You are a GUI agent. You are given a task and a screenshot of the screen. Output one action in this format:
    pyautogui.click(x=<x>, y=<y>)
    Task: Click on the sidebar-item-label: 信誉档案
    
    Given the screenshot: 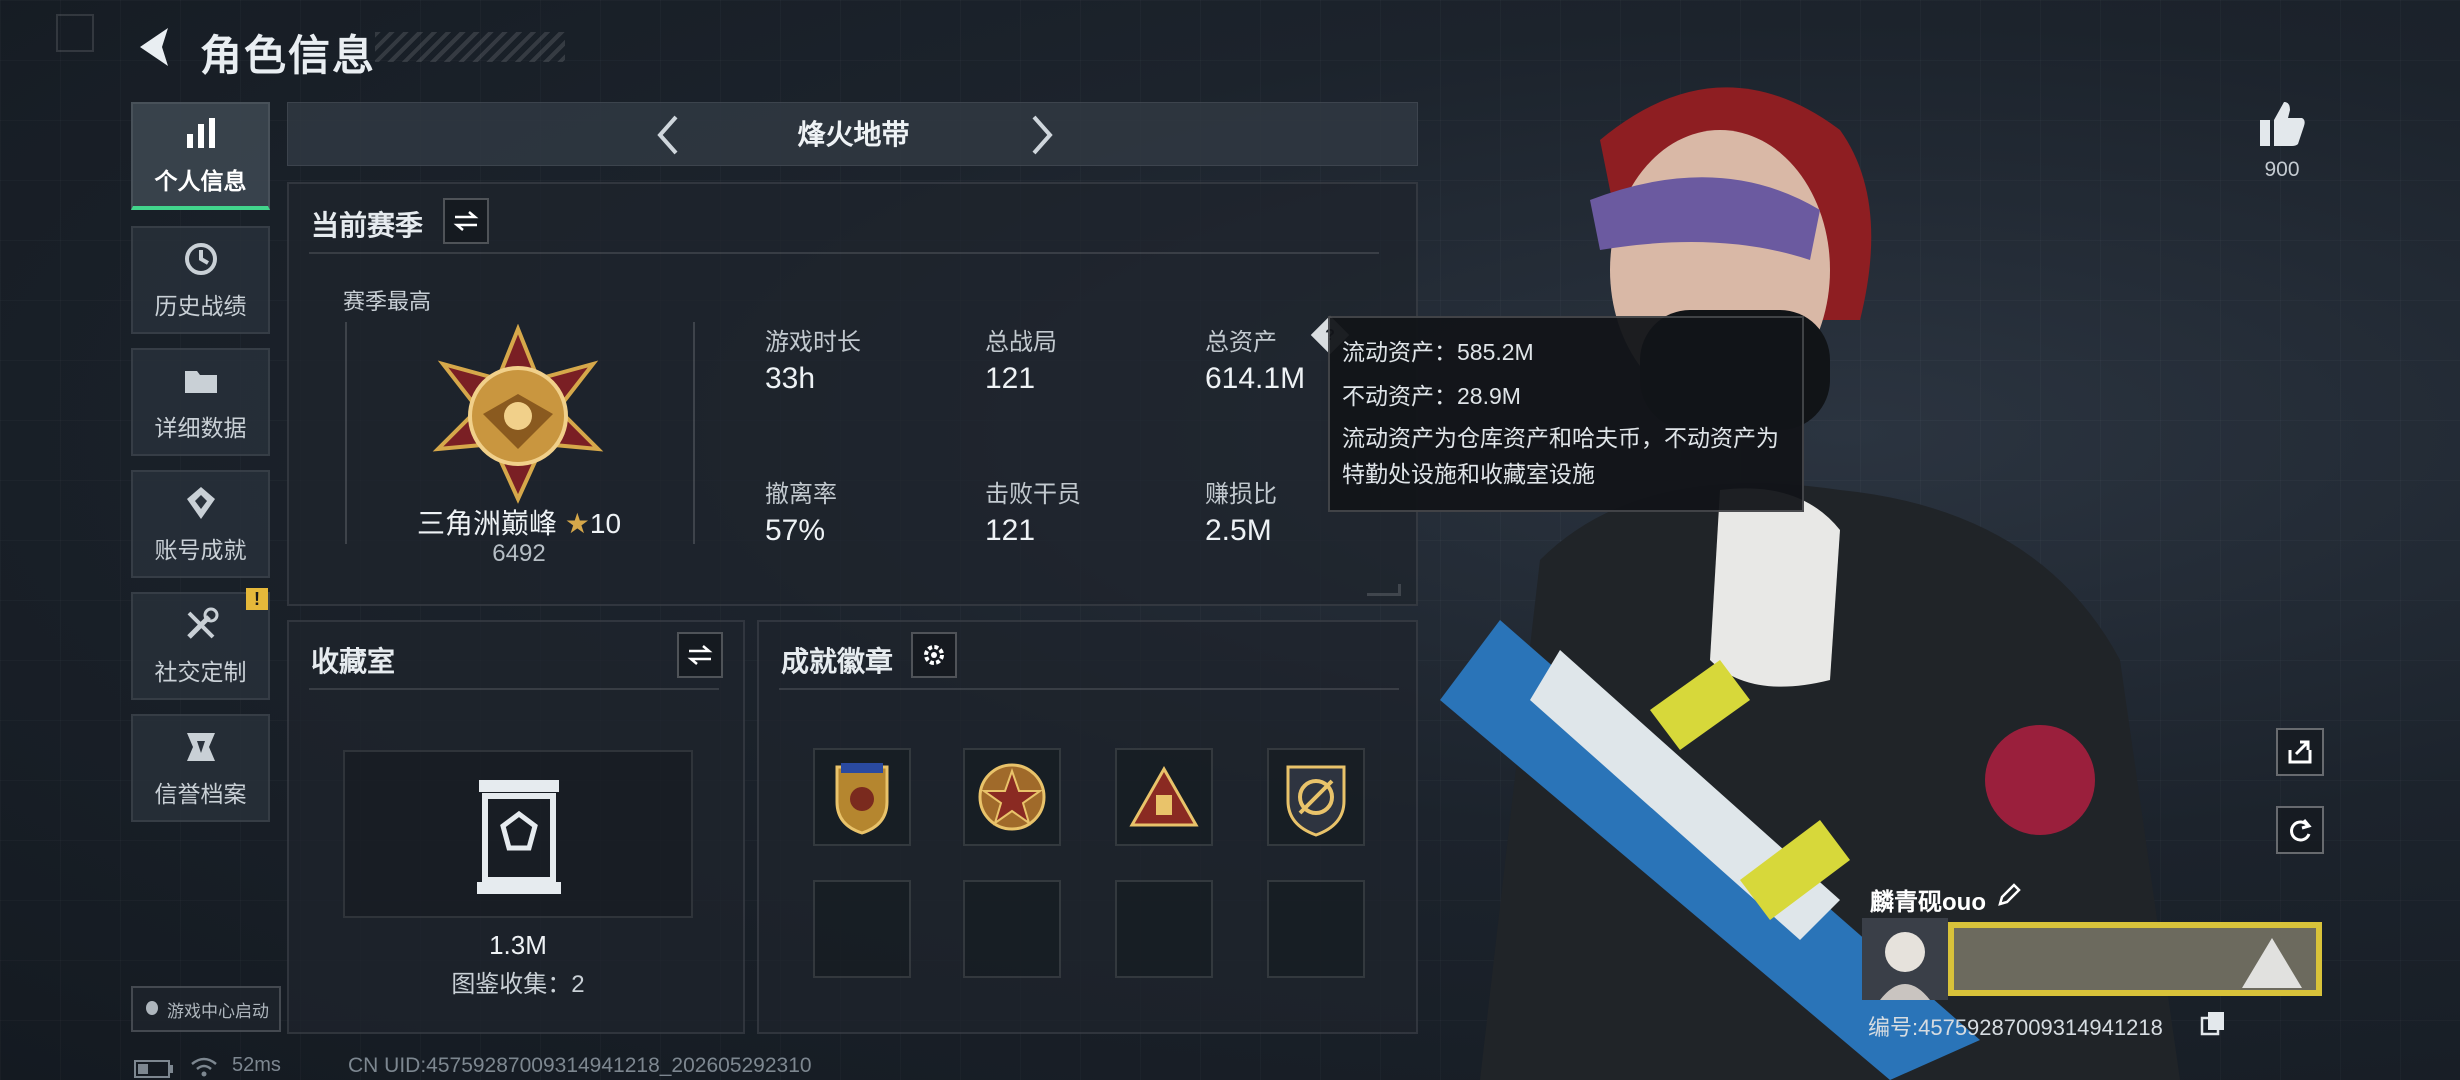 What is the action you would take?
    pyautogui.click(x=200, y=794)
    